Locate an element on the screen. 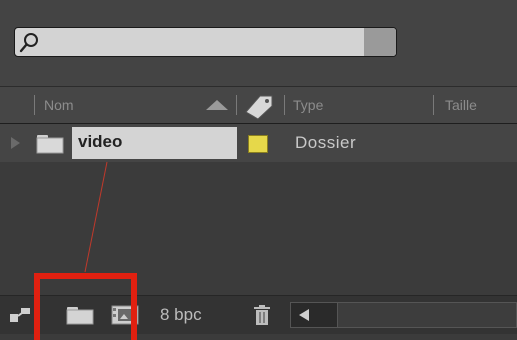 This screenshot has height=340, width=517. new-folder-icon is located at coordinates (80, 315).